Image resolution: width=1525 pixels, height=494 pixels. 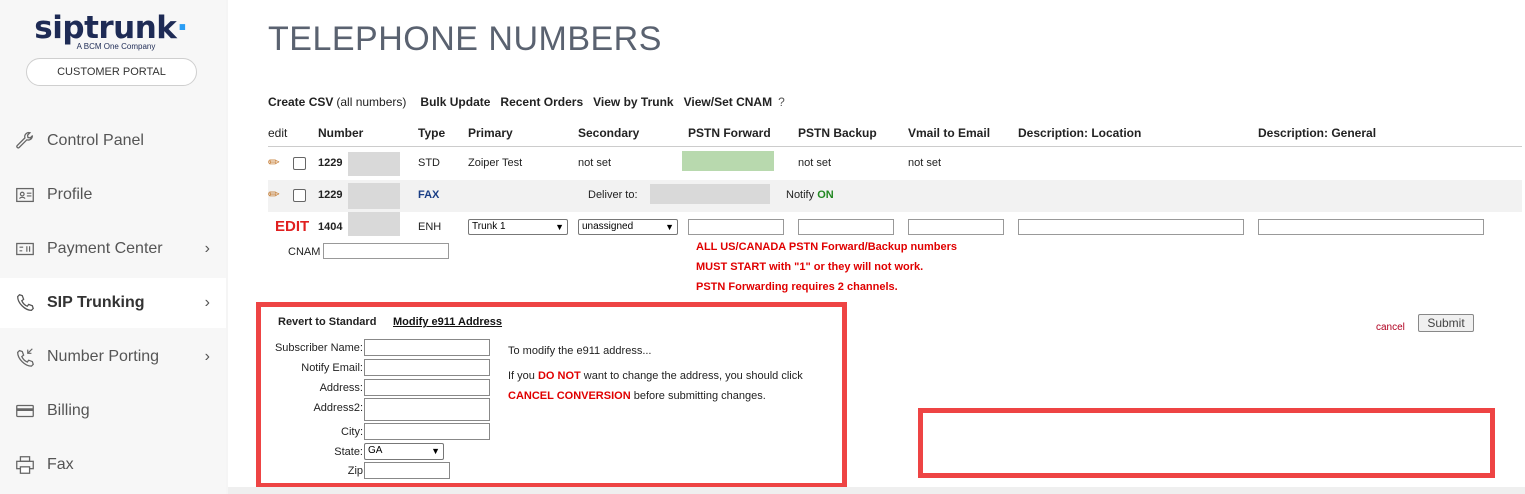 What do you see at coordinates (1080, 133) in the screenshot?
I see `col-header-desc-location: Description: Location` at bounding box center [1080, 133].